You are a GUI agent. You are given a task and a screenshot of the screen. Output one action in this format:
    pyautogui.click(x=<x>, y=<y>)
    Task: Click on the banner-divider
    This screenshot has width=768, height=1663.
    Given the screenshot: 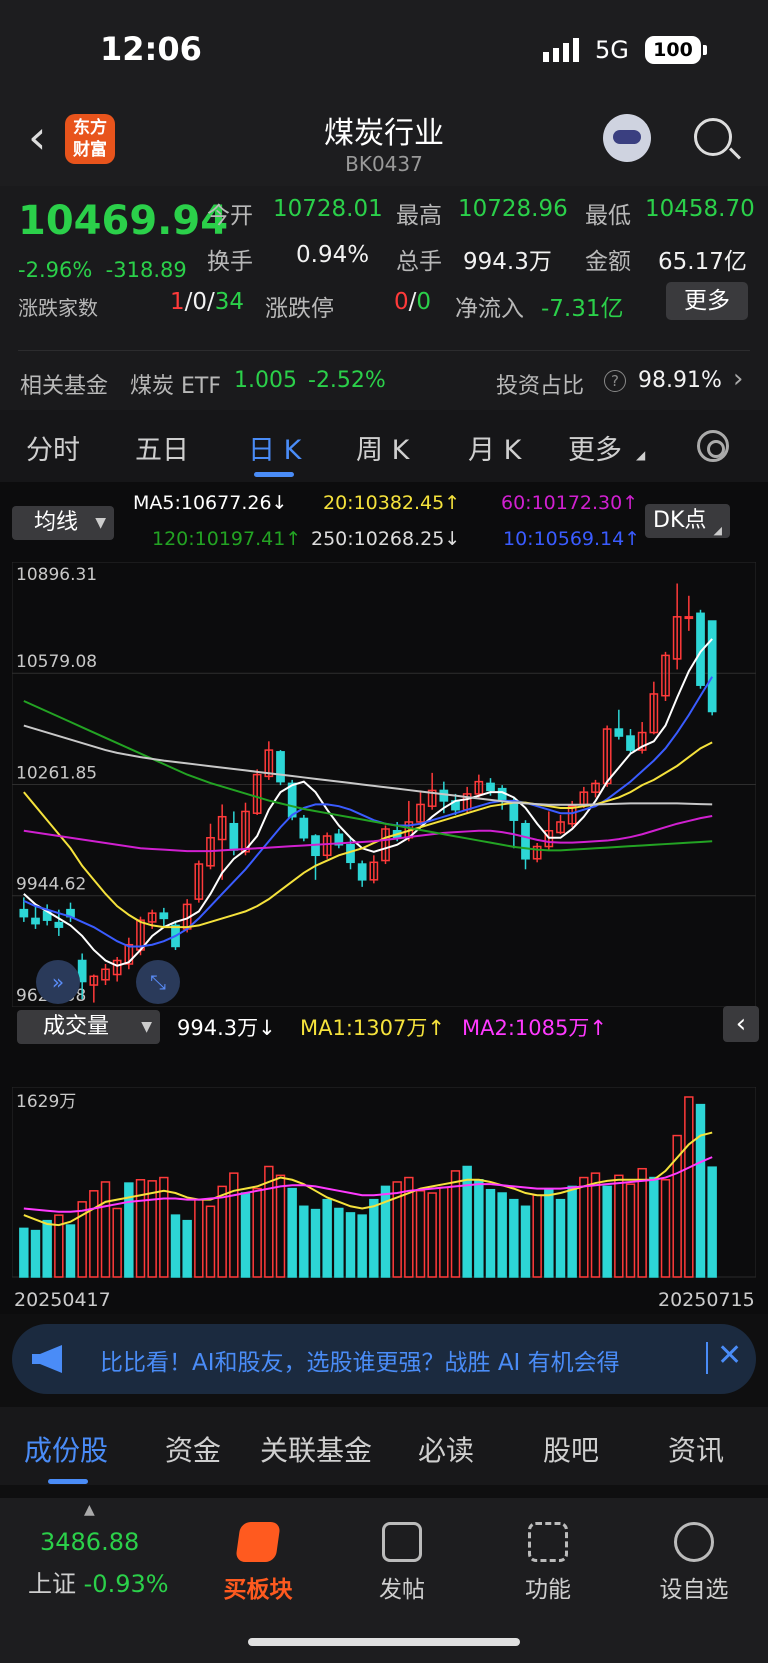 What is the action you would take?
    pyautogui.click(x=707, y=1358)
    